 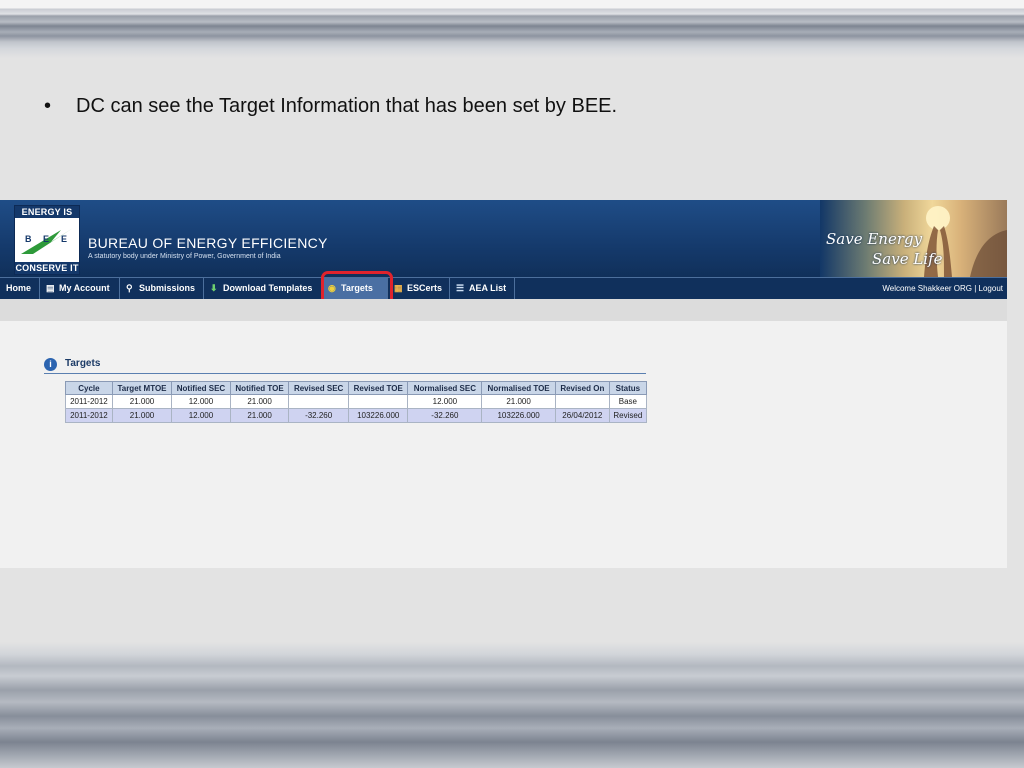 I want to click on nav-label: AEA List, so click(x=488, y=288).